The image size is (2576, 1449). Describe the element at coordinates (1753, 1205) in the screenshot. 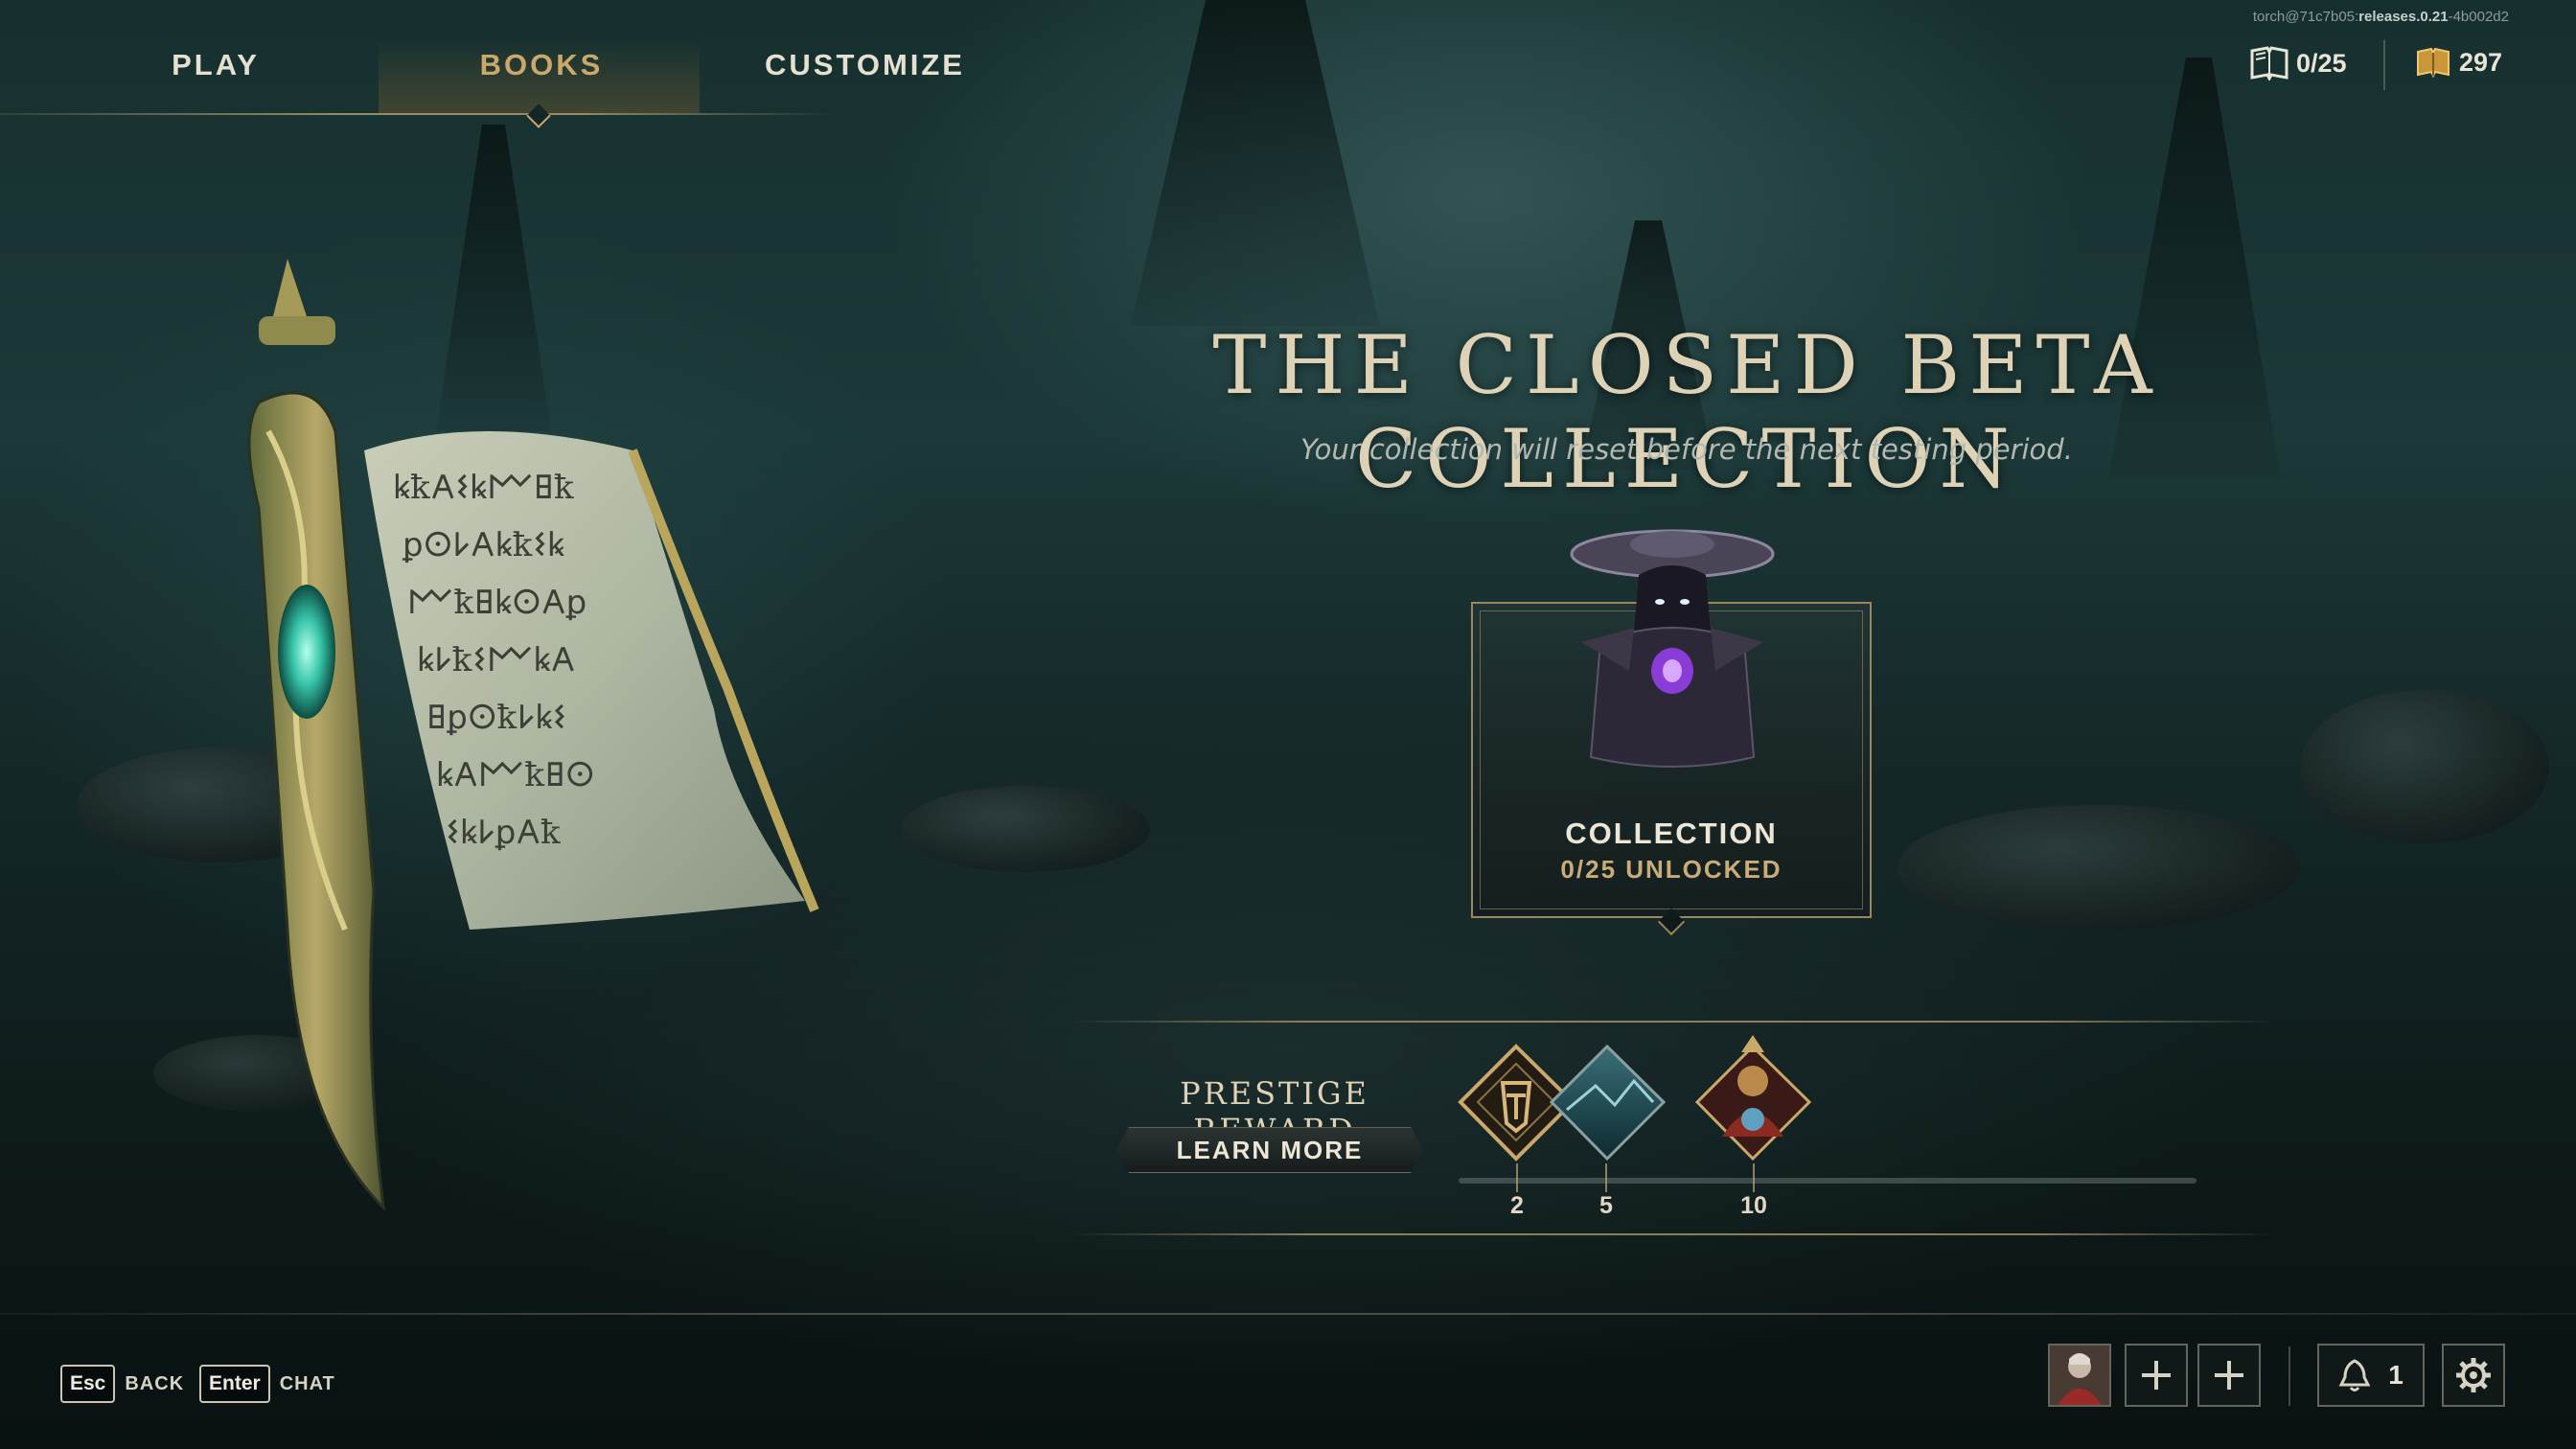

I see `tier-number: 10` at that location.